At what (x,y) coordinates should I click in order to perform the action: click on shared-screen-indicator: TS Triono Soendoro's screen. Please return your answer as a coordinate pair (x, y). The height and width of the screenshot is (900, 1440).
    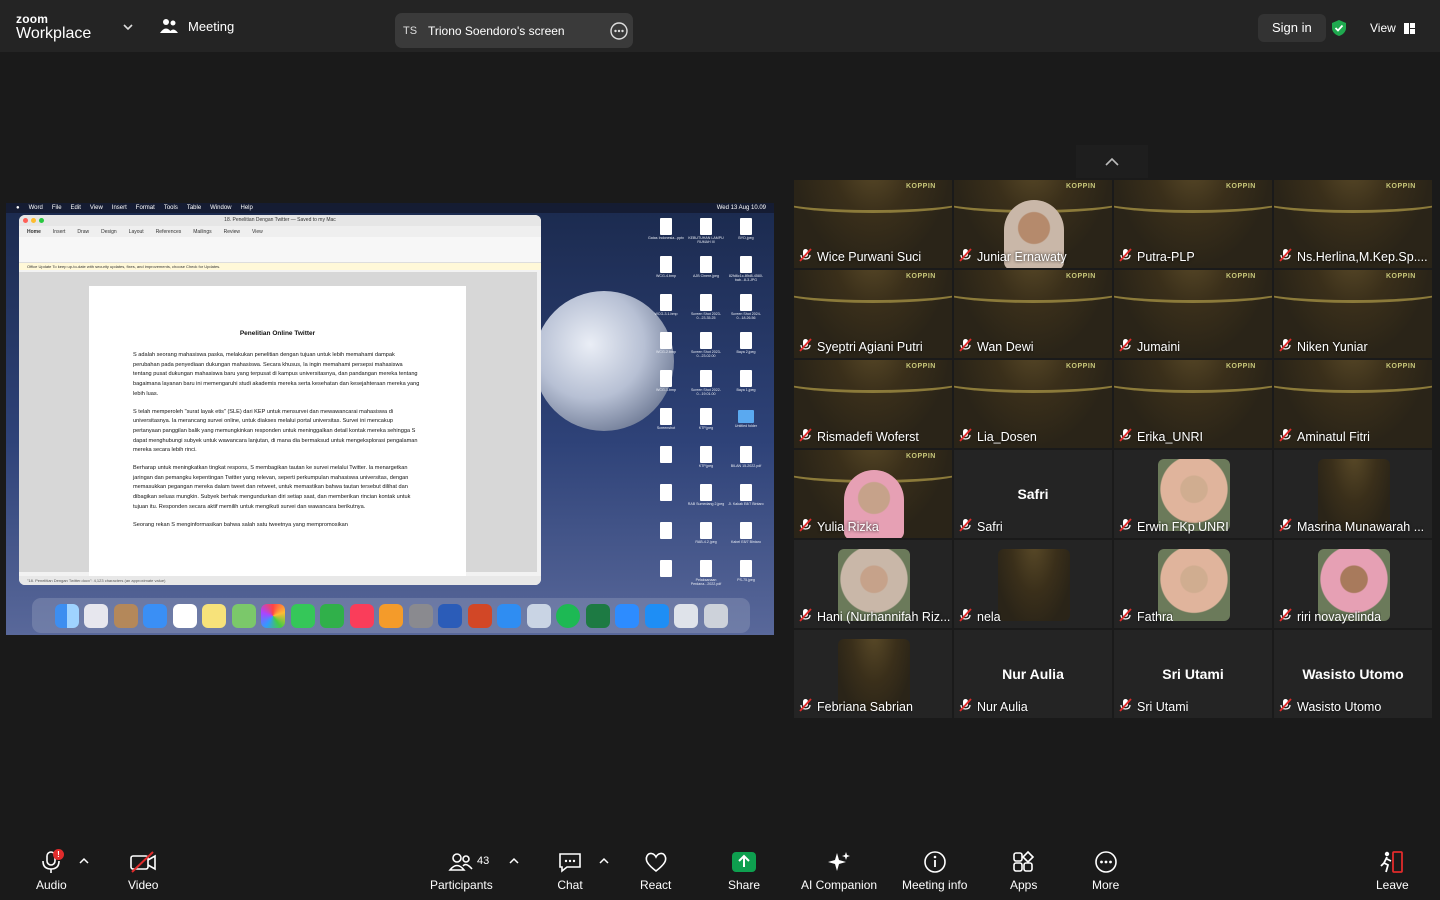
    Looking at the image, I should click on (514, 30).